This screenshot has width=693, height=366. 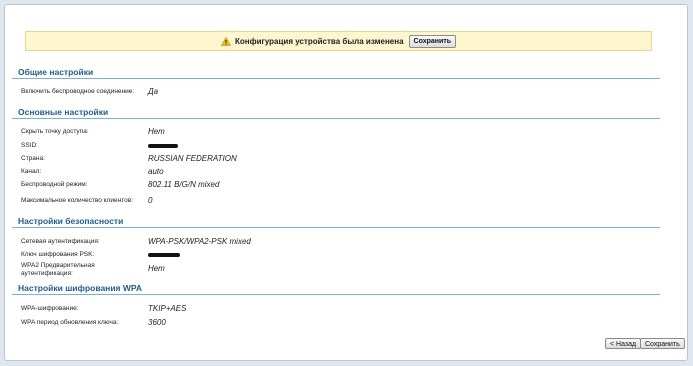 I want to click on value-channel: auto, so click(x=156, y=171).